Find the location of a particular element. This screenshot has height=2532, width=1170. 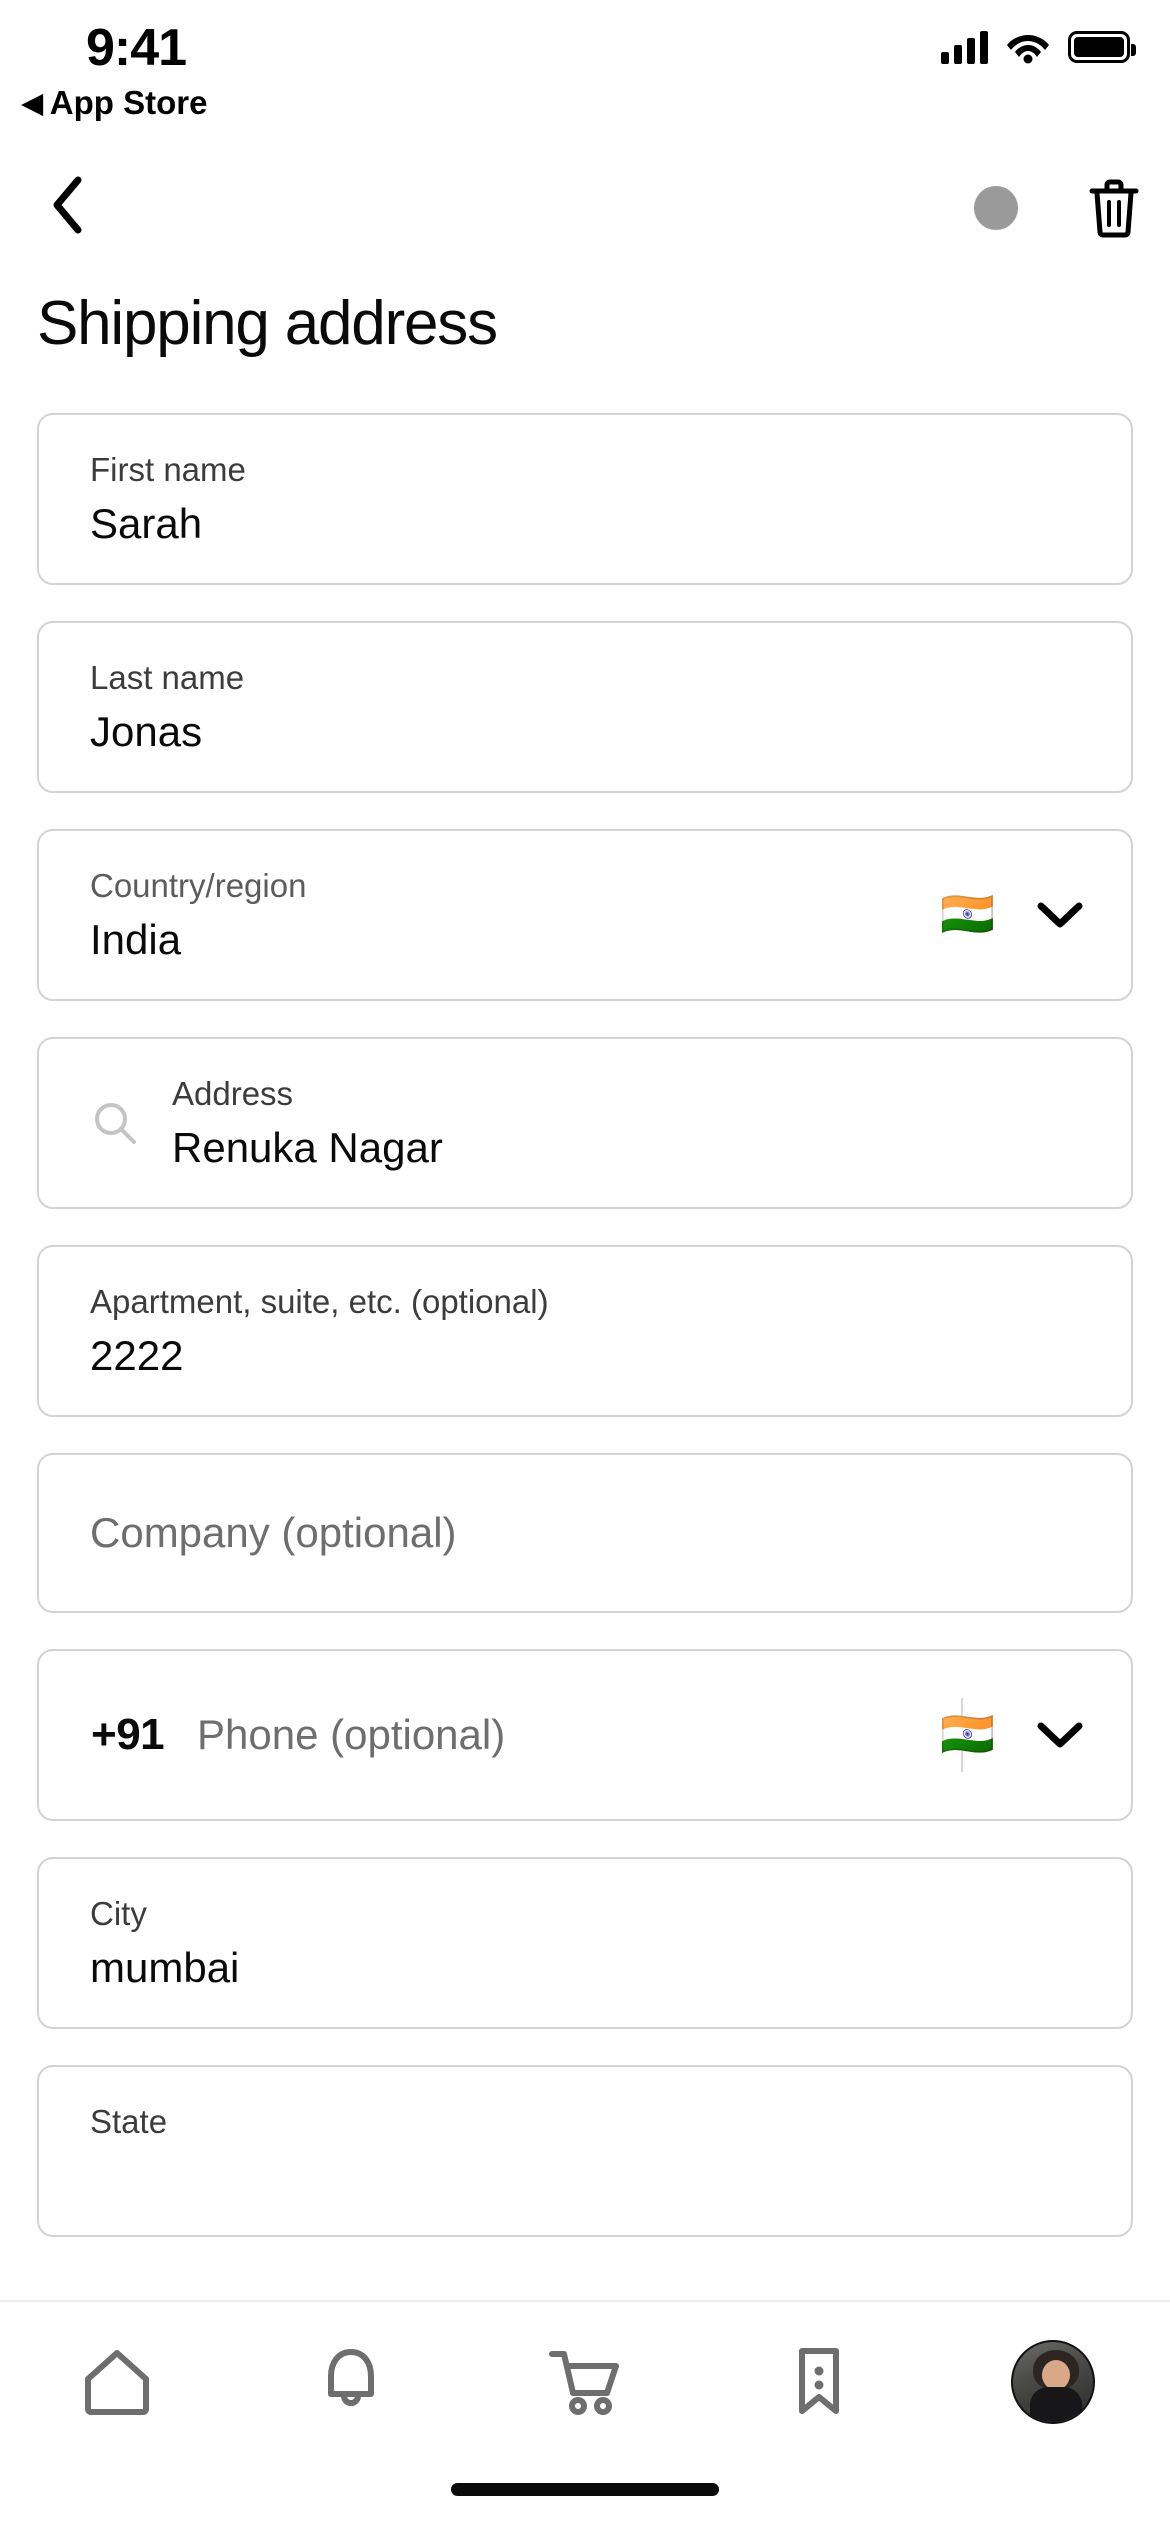

chevron-left-icon is located at coordinates (67, 207).